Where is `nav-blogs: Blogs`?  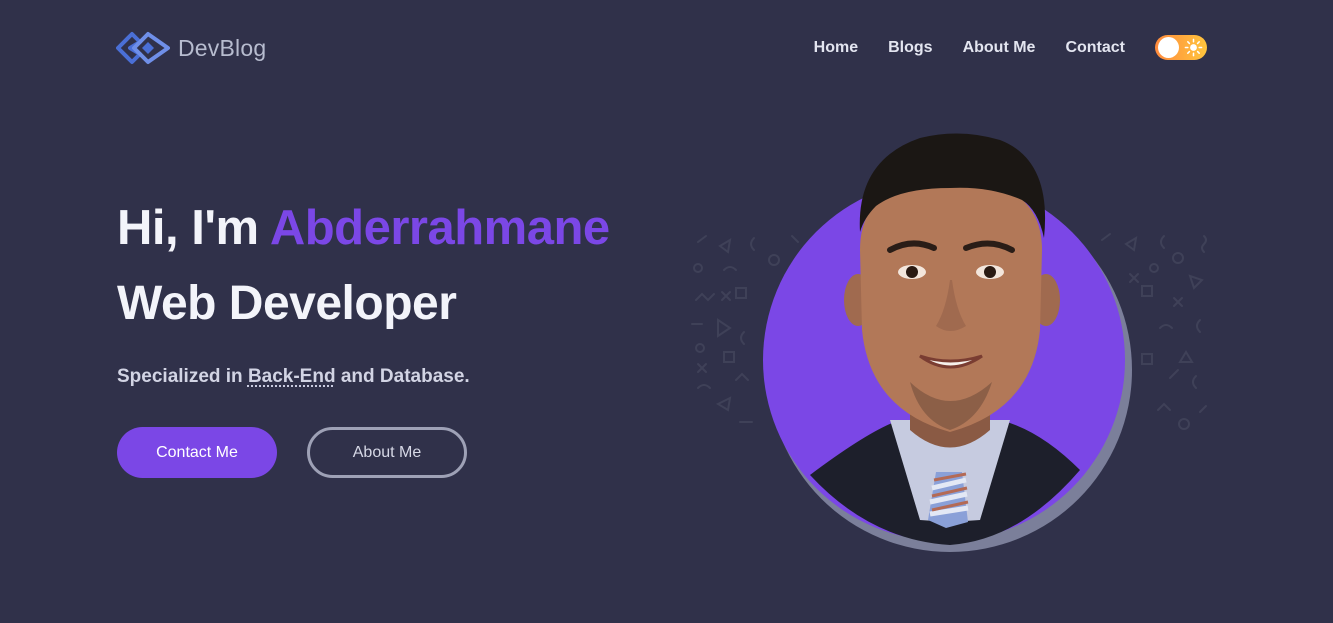
nav-blogs: Blogs is located at coordinates (910, 48).